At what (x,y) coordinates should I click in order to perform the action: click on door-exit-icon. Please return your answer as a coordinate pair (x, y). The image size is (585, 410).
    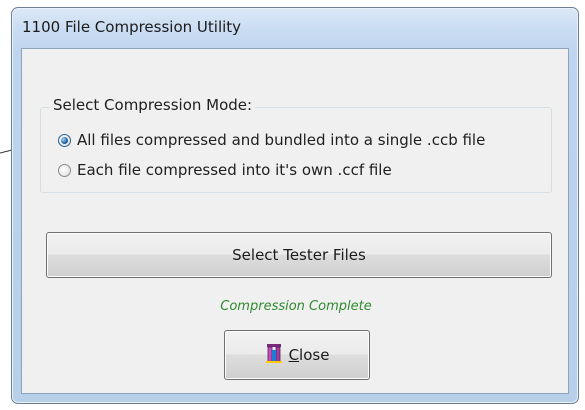
    Looking at the image, I should click on (274, 355).